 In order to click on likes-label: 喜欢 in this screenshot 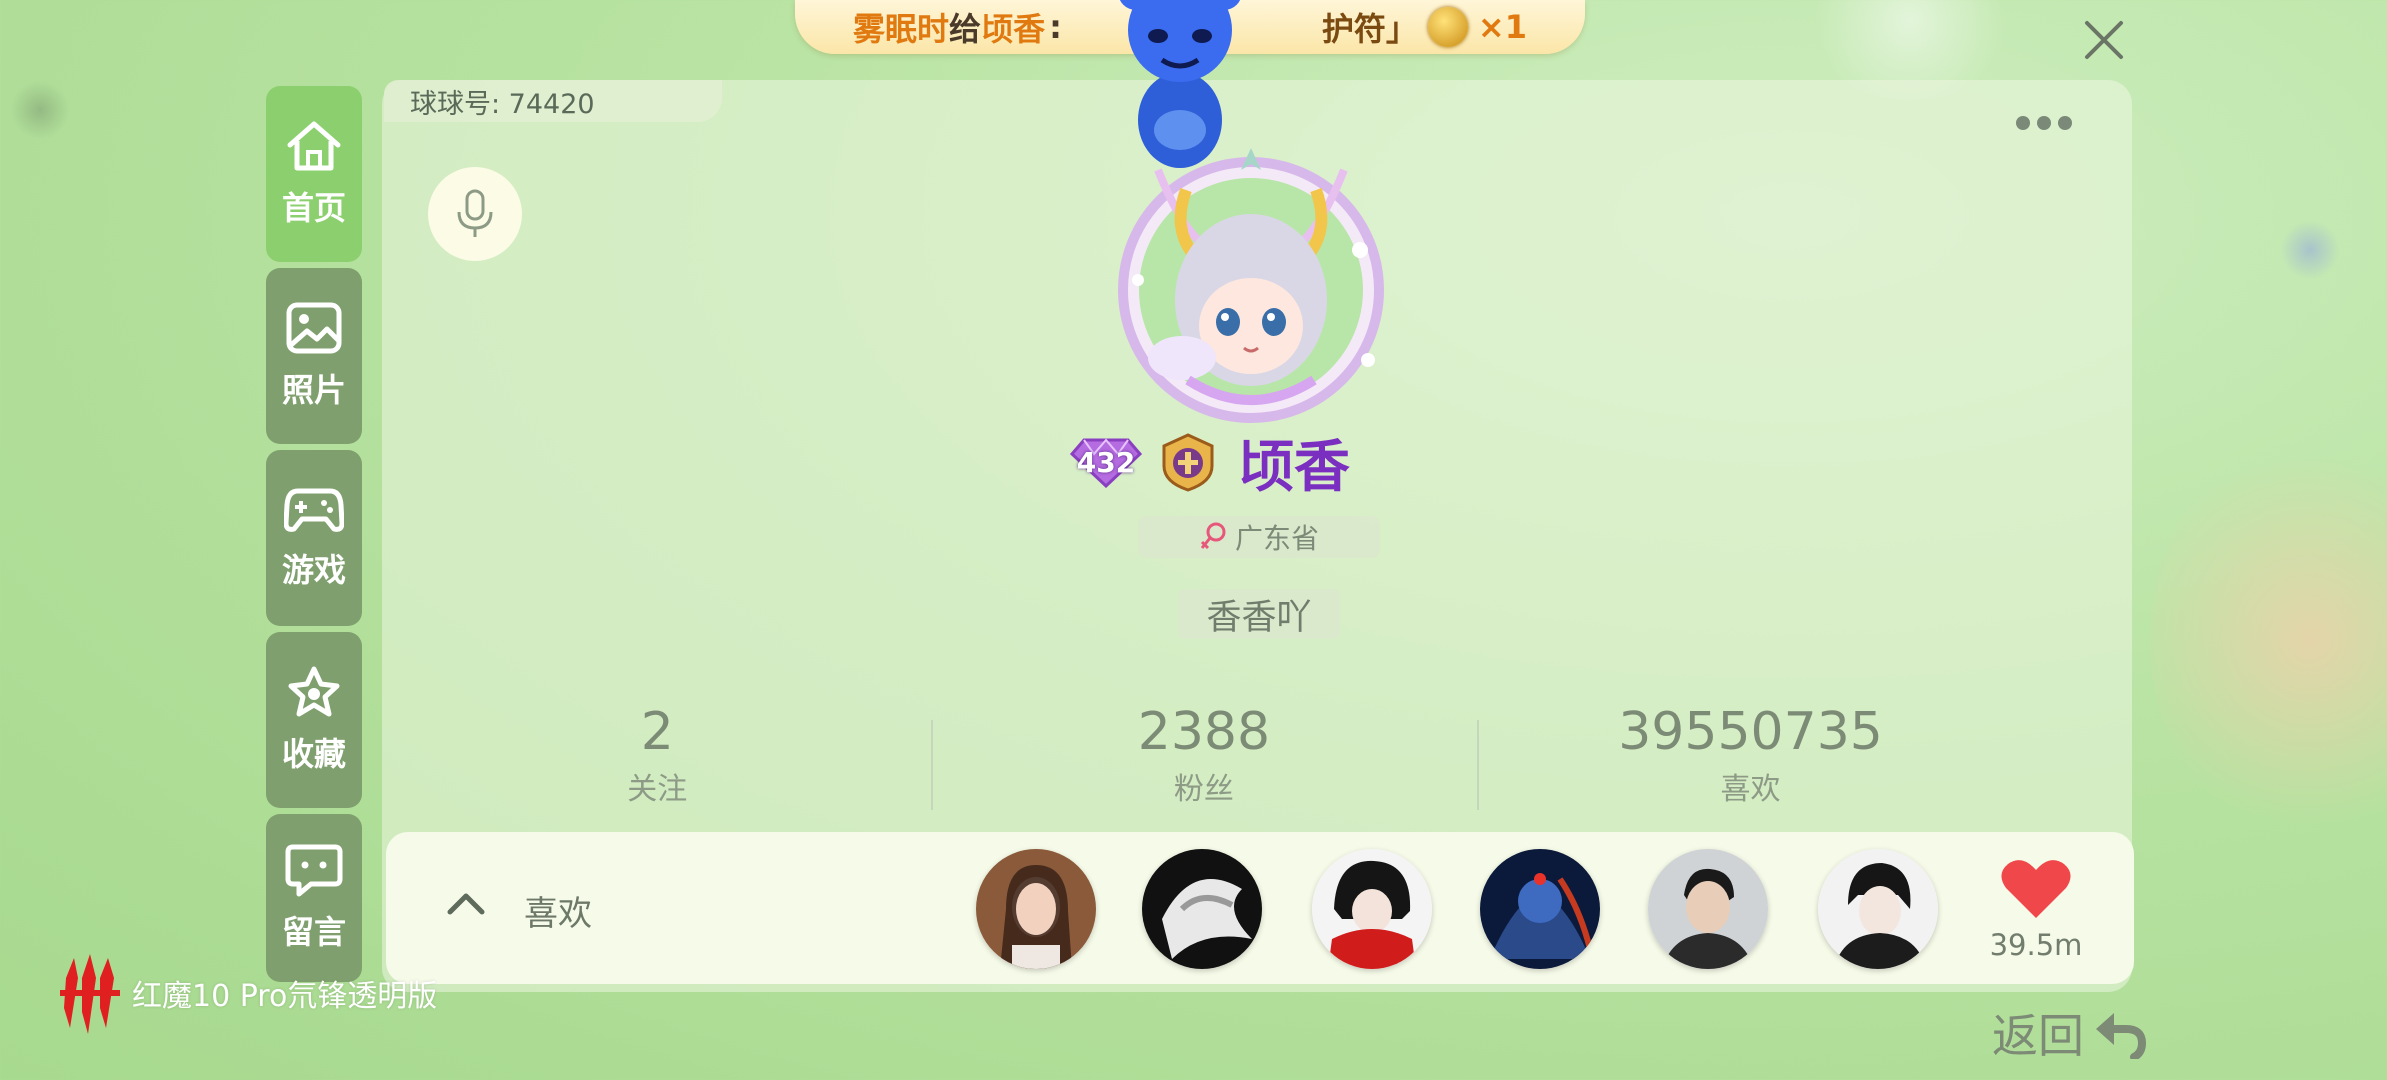, I will do `click(558, 914)`.